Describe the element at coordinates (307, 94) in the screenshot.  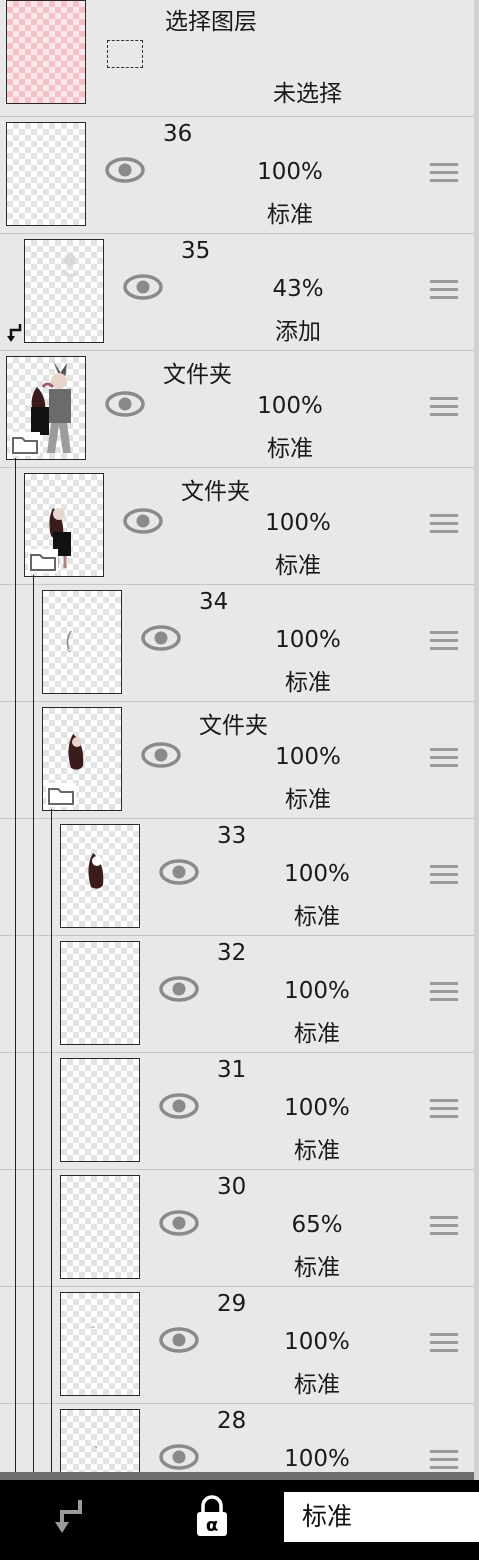
I see `selection-status: 未选择` at that location.